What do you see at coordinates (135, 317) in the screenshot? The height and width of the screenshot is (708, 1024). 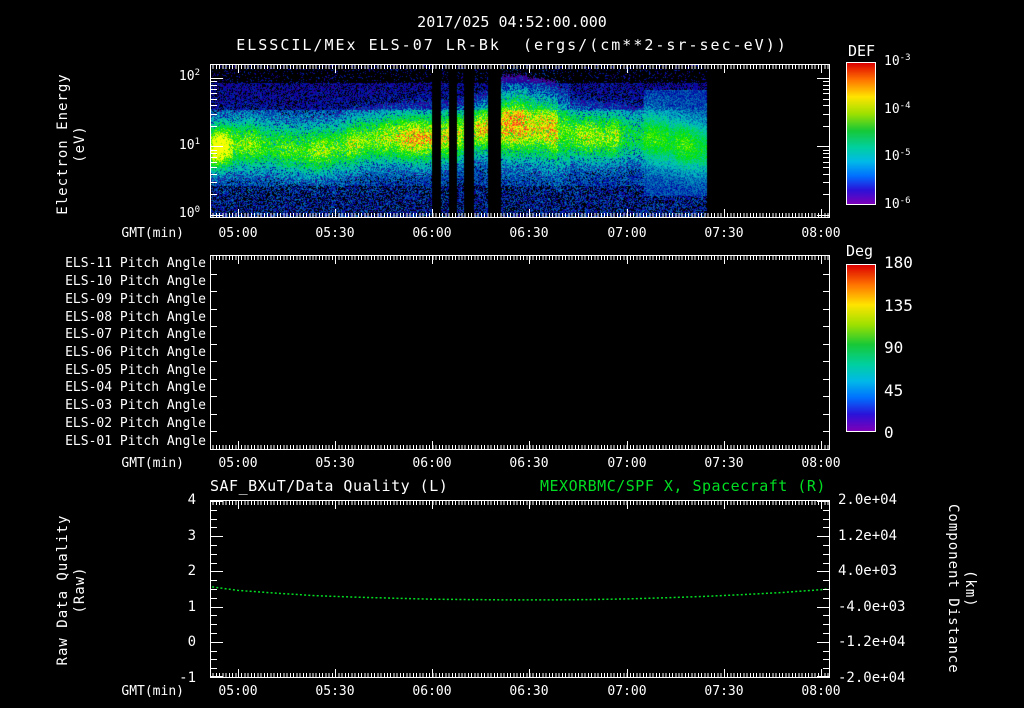 I see `row-label: ELS-08 Pitch Angle` at bounding box center [135, 317].